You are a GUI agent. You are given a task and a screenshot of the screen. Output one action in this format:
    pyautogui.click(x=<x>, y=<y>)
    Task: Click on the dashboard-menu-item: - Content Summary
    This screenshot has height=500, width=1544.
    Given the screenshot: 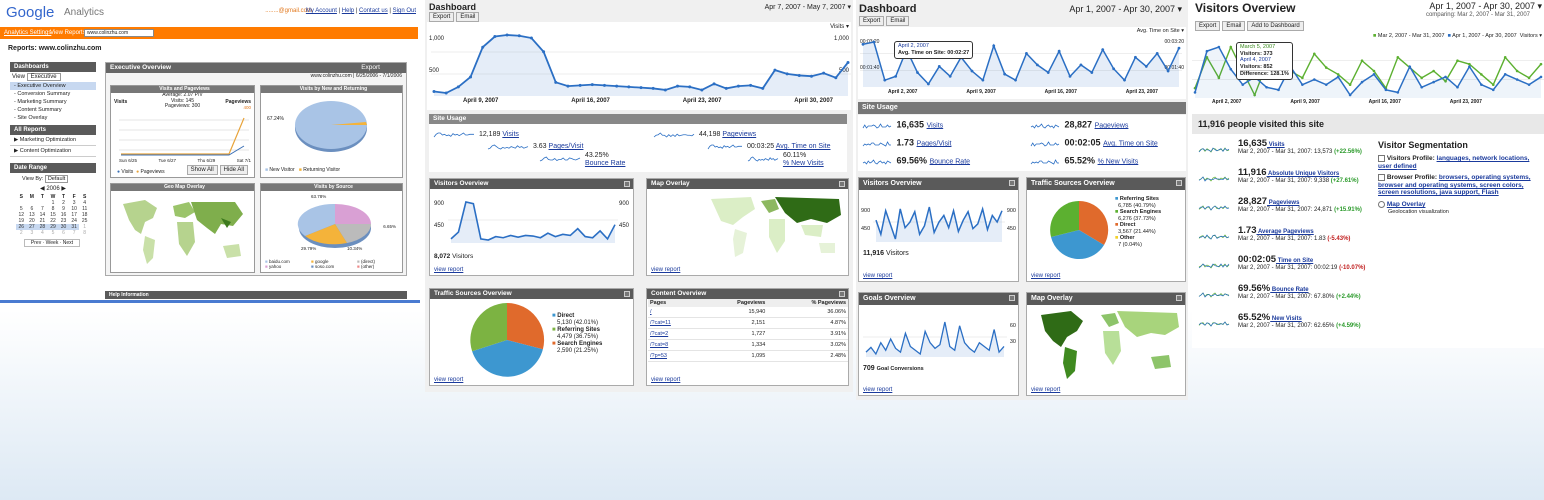 What is the action you would take?
    pyautogui.click(x=53, y=110)
    